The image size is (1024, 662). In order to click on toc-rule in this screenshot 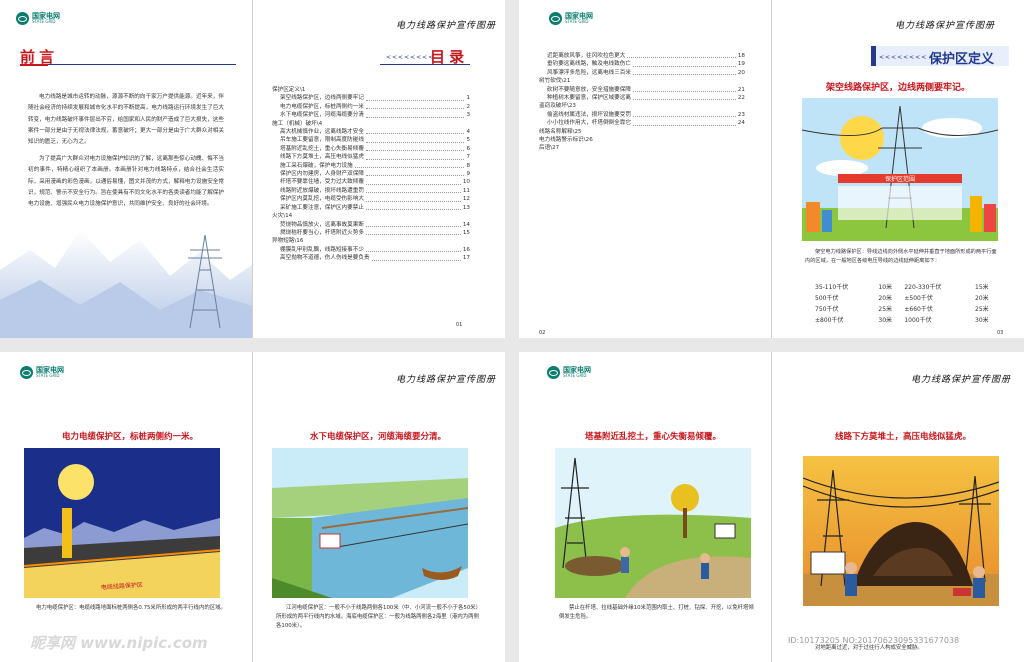, I will do `click(425, 64)`.